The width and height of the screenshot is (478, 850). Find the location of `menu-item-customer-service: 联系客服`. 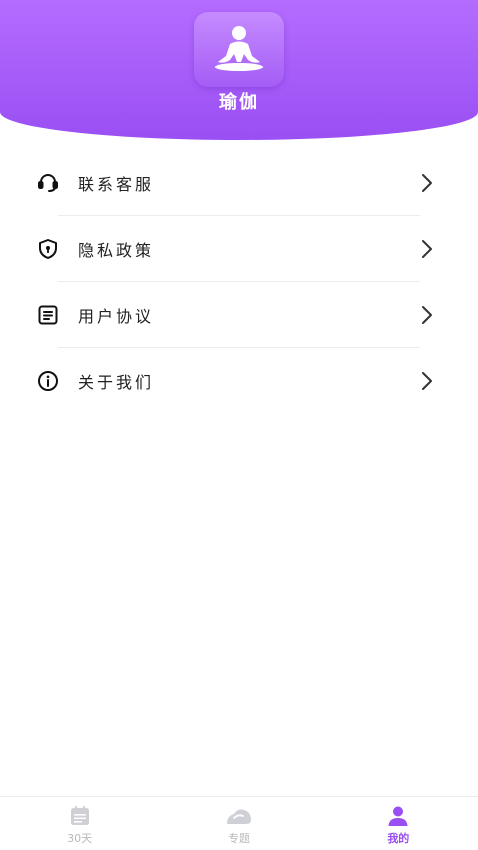

menu-item-customer-service: 联系客服 is located at coordinates (239, 183).